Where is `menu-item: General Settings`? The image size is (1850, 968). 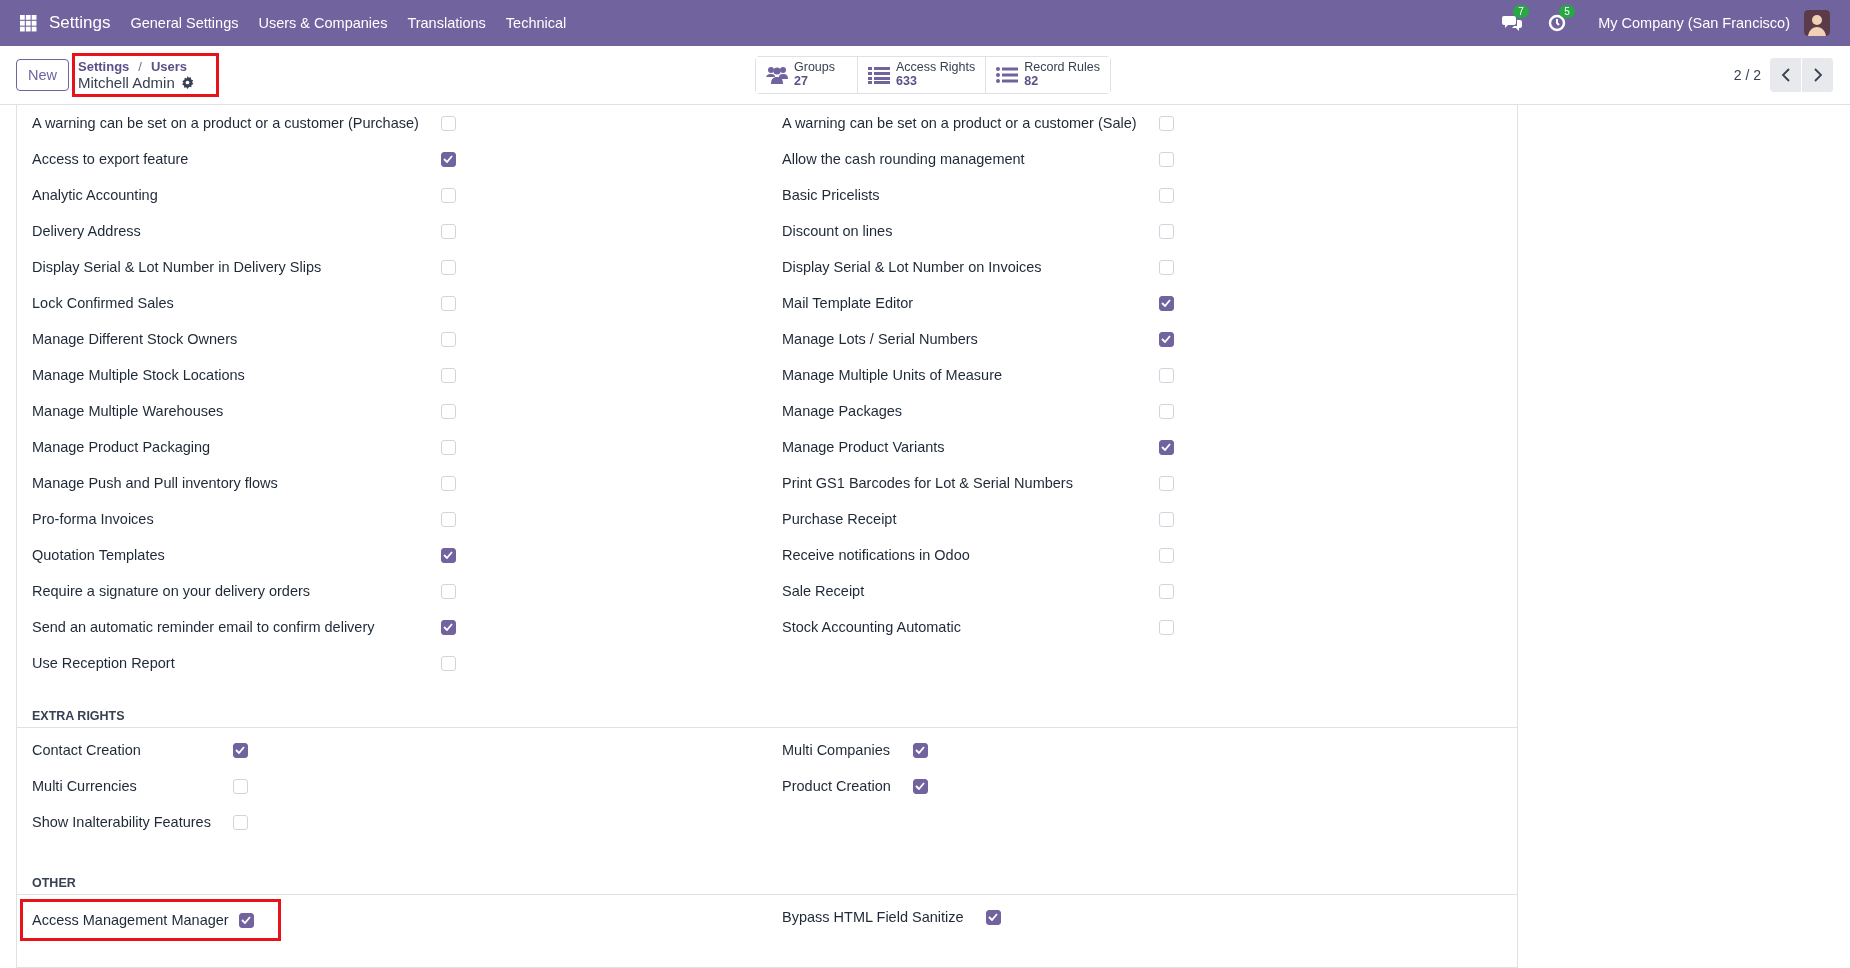 menu-item: General Settings is located at coordinates (184, 23).